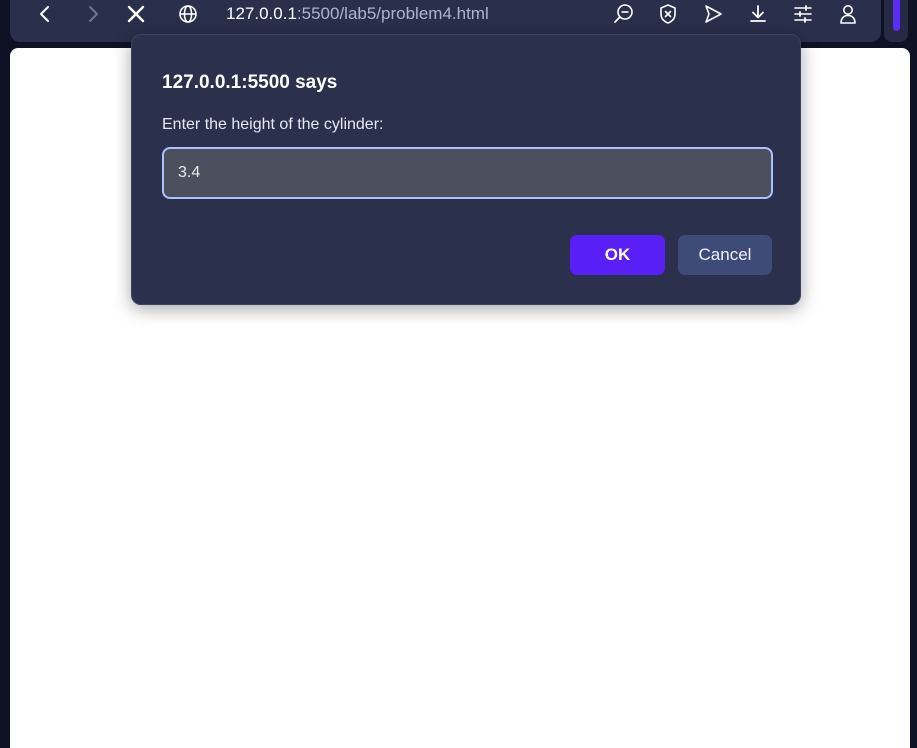 The image size is (917, 748). I want to click on sidebar-accent-tab, so click(896, 15).